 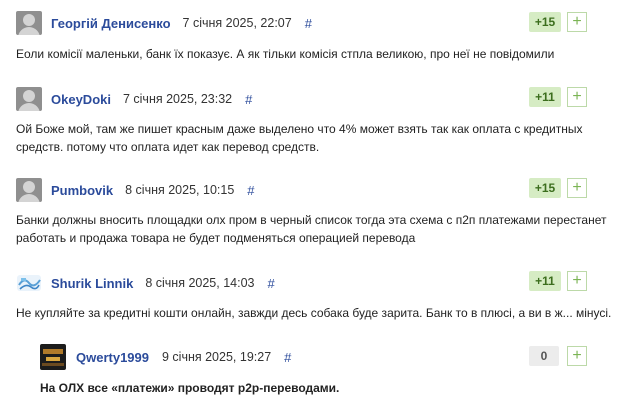 I want to click on text-logo-icon, so click(x=29, y=283).